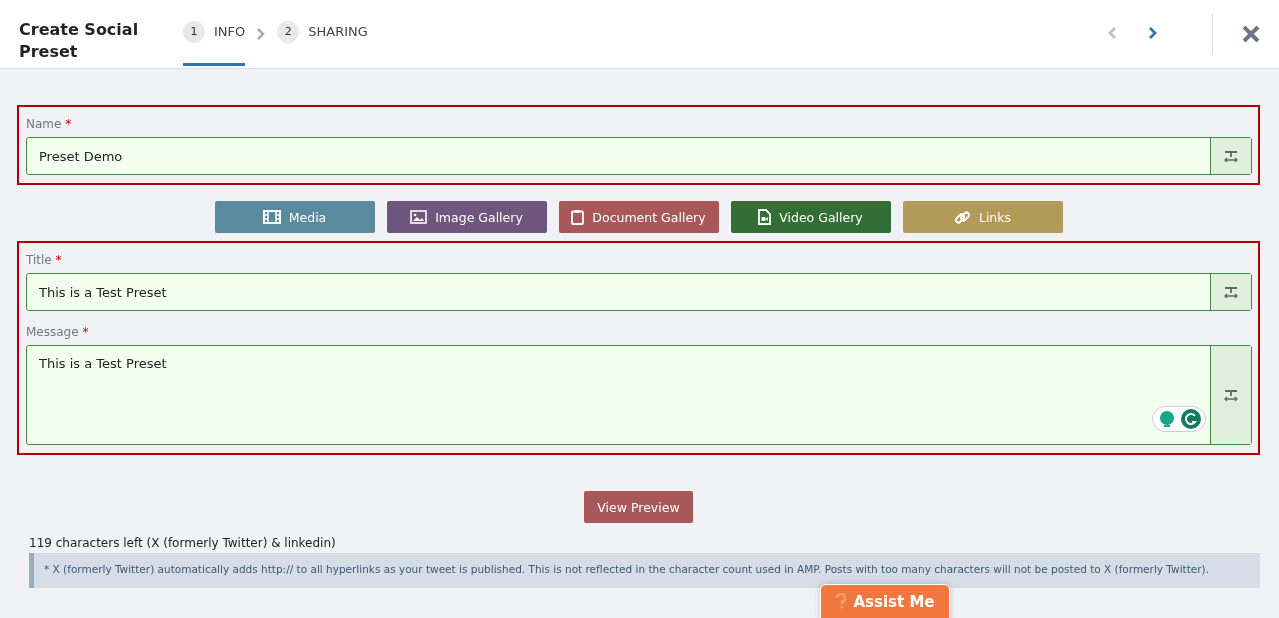  What do you see at coordinates (644, 570) in the screenshot?
I see `info-note: * X (formerly Twitter) automatically adds http:// to all hyperlinks as your tweet is published. This is not reflected in the character count used in AMP. Posts with too many characters will not be posted to X (formerly Twitter).` at bounding box center [644, 570].